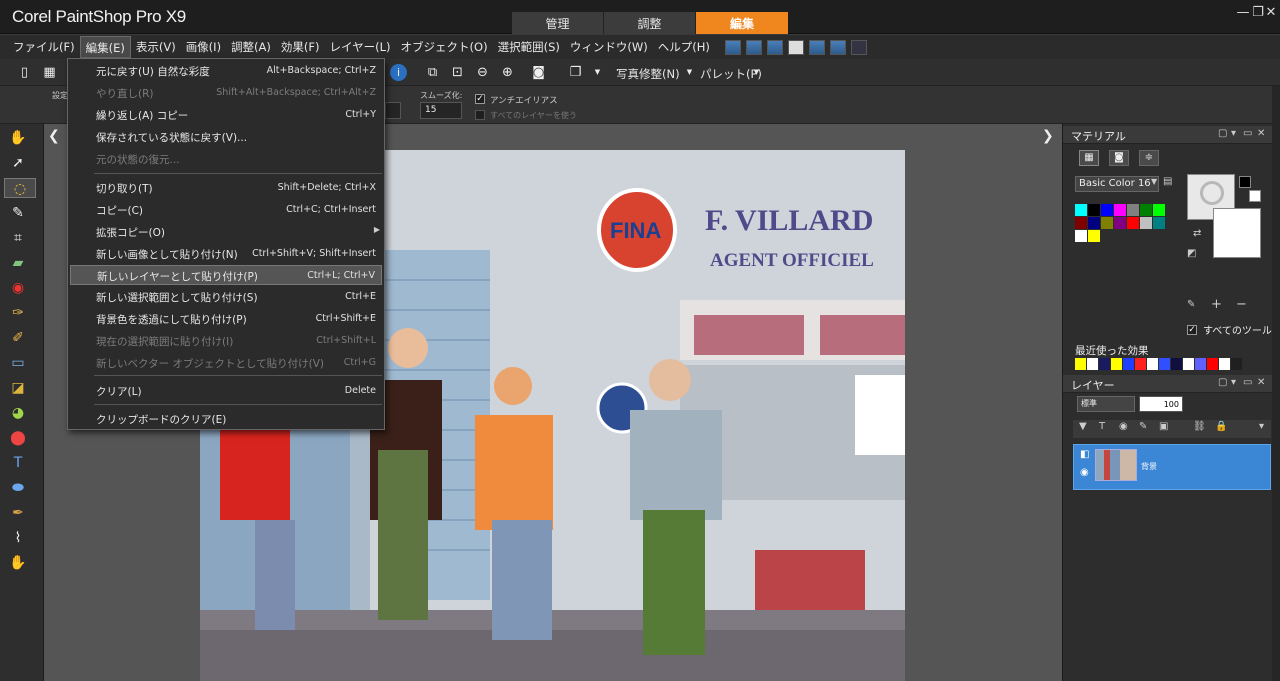 The width and height of the screenshot is (1280, 681). I want to click on all-tools-checkbox: ✓, so click(1192, 330).